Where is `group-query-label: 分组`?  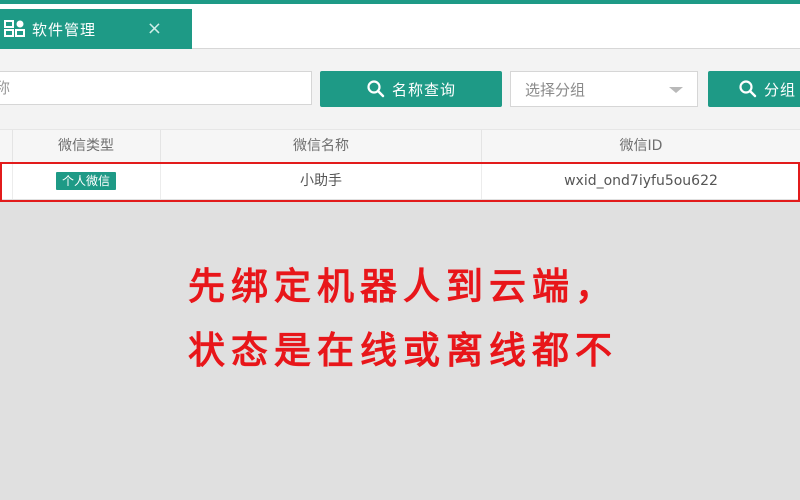
group-query-label: 分组 is located at coordinates (780, 89).